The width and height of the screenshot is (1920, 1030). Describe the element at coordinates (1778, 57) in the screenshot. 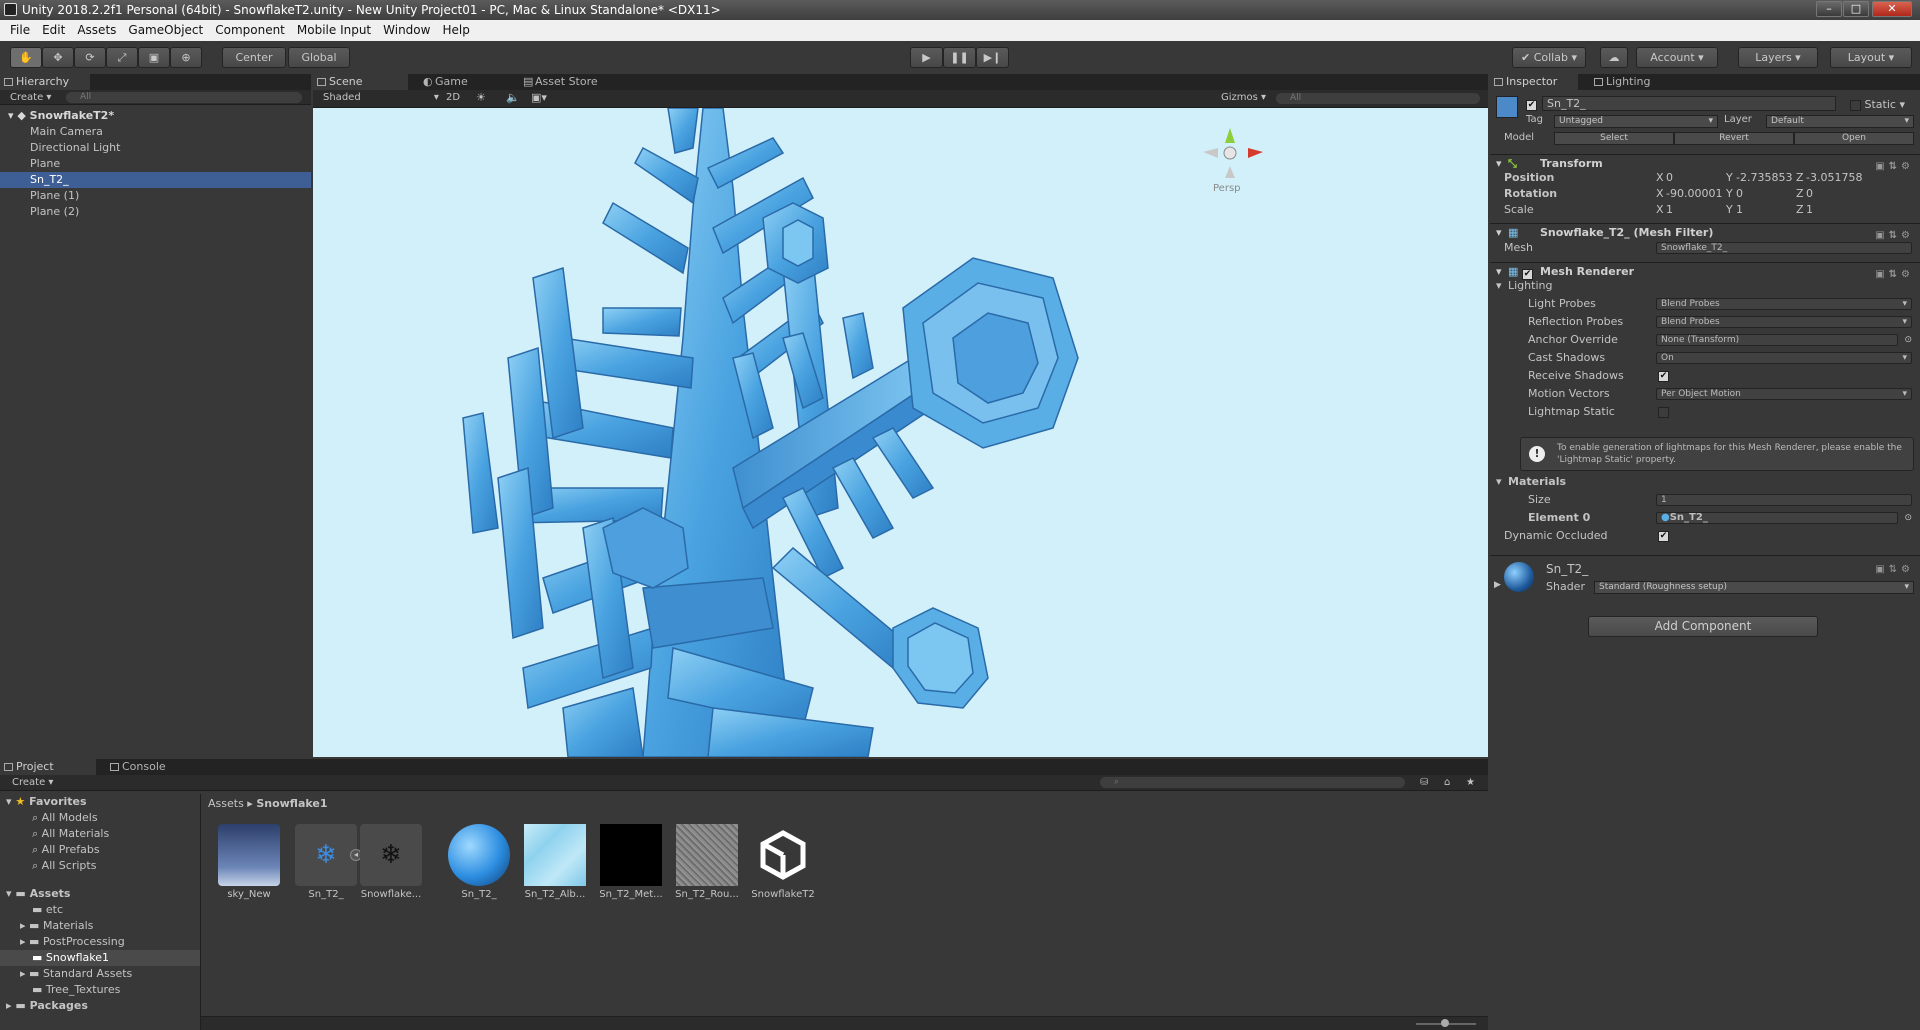

I see `layers-dropdown: Layers ▾` at that location.